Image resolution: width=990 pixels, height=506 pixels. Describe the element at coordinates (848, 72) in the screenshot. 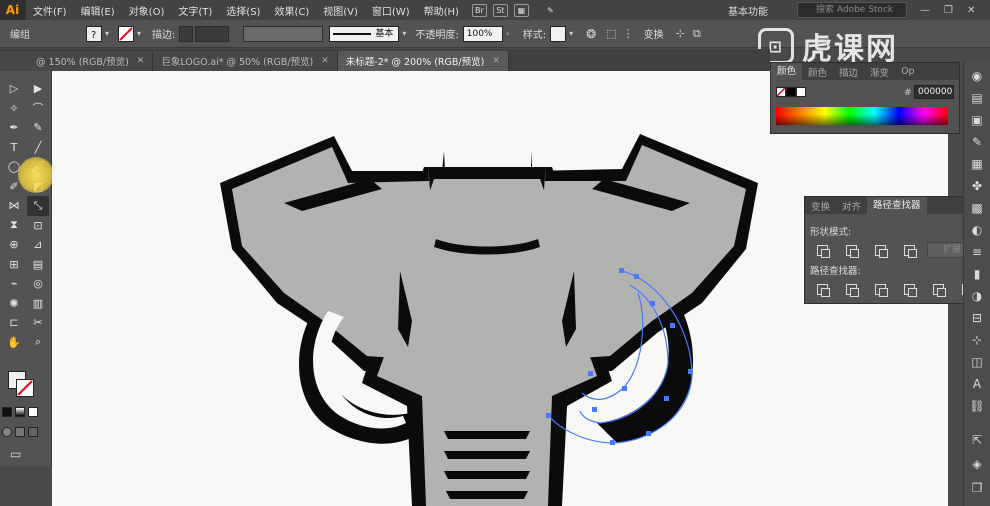

I see `tab-stroke: 描边` at that location.